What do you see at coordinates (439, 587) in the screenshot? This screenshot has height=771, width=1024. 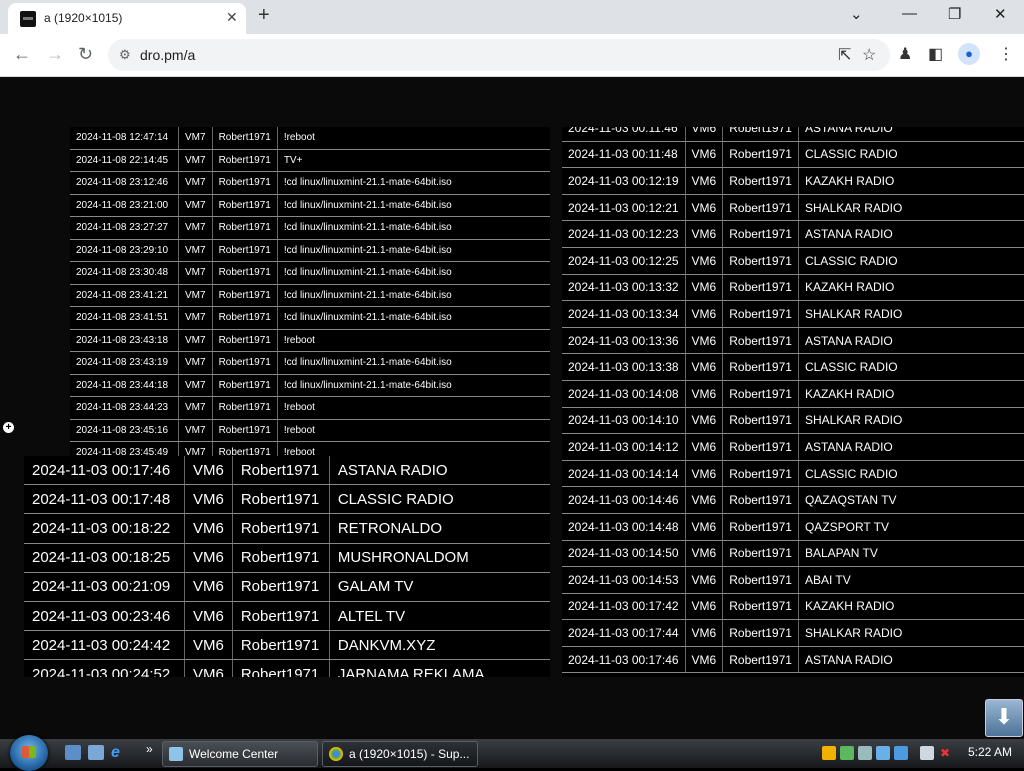 I see `command-cell: GALAM TV` at bounding box center [439, 587].